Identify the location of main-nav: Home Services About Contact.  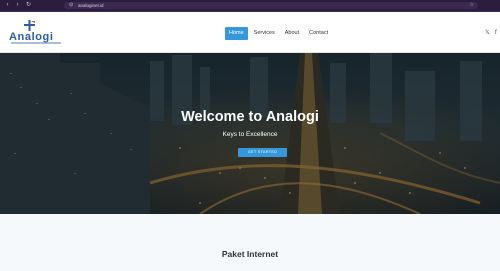
(278, 33).